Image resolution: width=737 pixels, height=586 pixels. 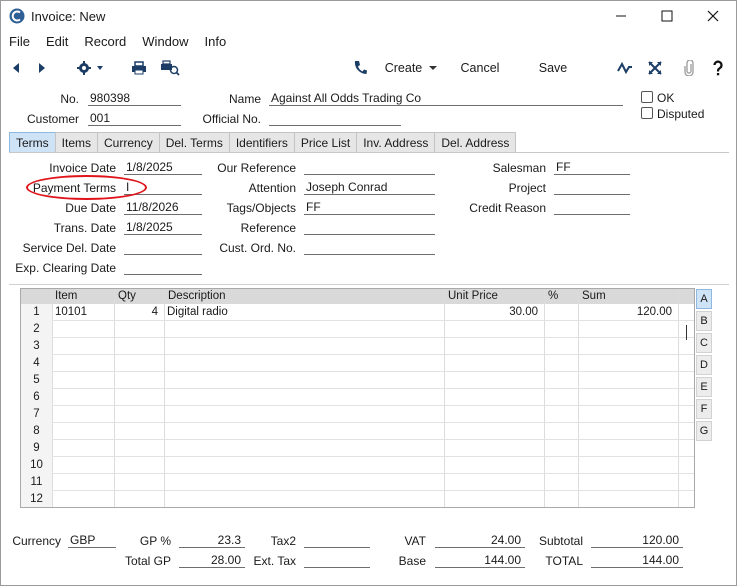 I want to click on attention-field: Joseph Conrad, so click(x=369, y=187).